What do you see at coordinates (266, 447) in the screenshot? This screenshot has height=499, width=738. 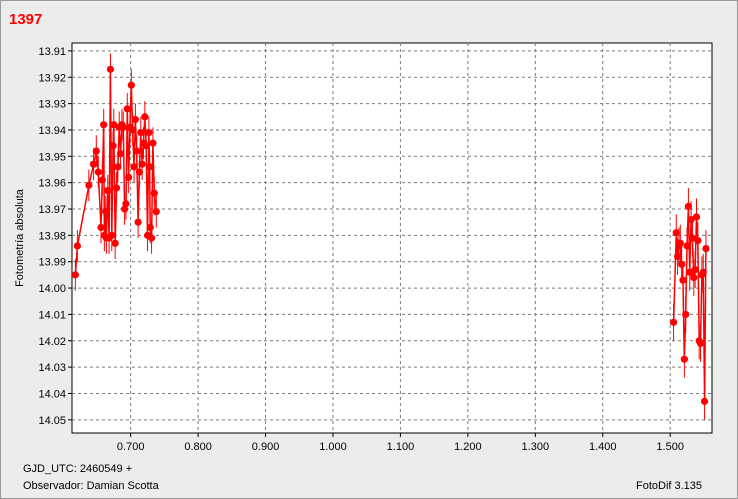 I see `x-tick-label: 0.900` at bounding box center [266, 447].